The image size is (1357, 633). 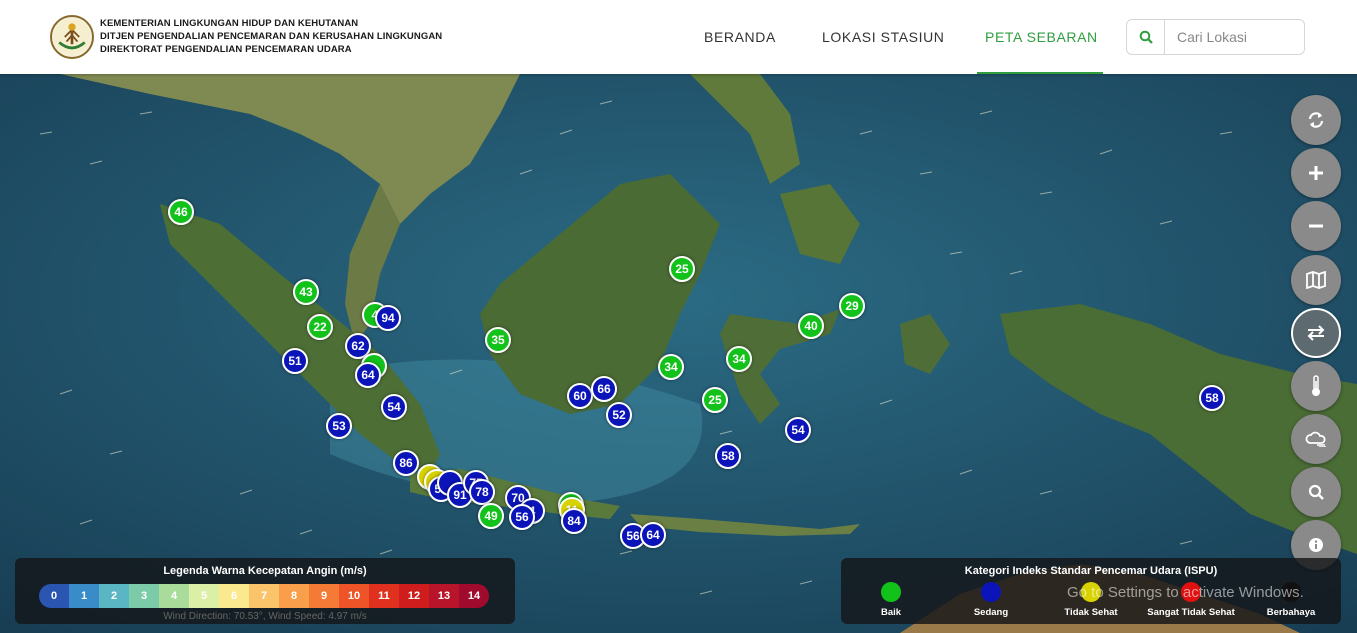 What do you see at coordinates (482, 492) in the screenshot?
I see `station-marker: 78` at bounding box center [482, 492].